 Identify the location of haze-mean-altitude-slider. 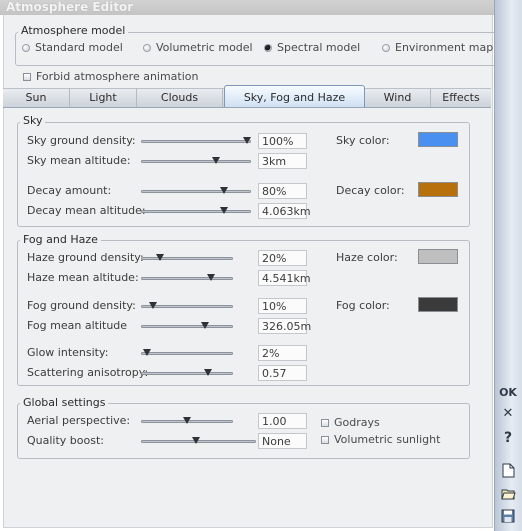
(187, 278).